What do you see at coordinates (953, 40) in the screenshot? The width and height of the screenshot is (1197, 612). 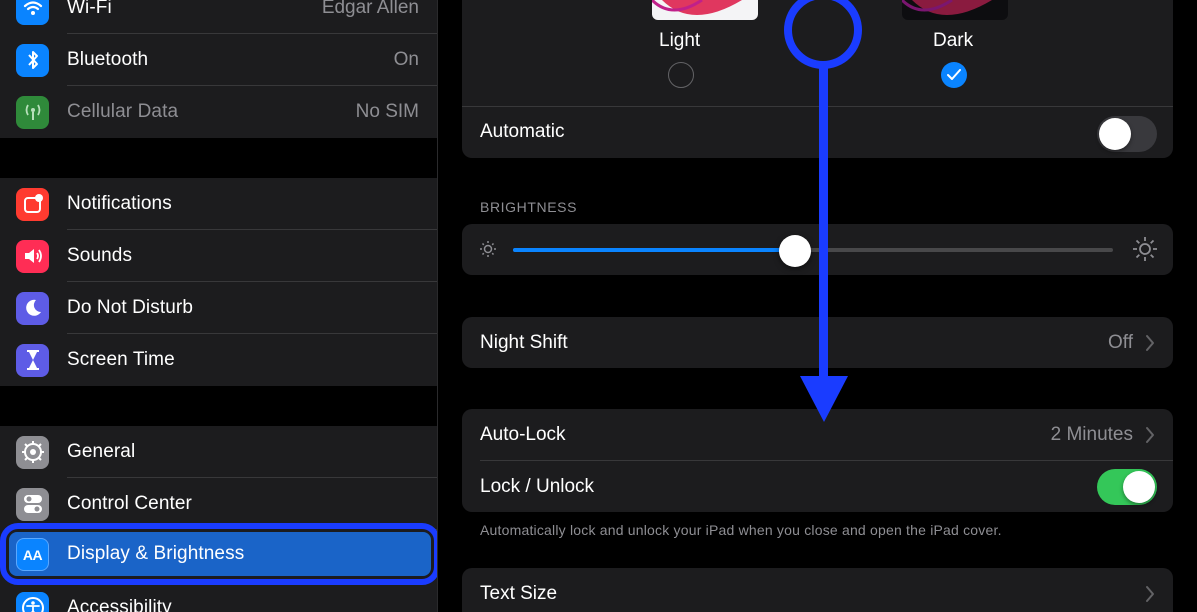 I see `dark-label: Dark` at bounding box center [953, 40].